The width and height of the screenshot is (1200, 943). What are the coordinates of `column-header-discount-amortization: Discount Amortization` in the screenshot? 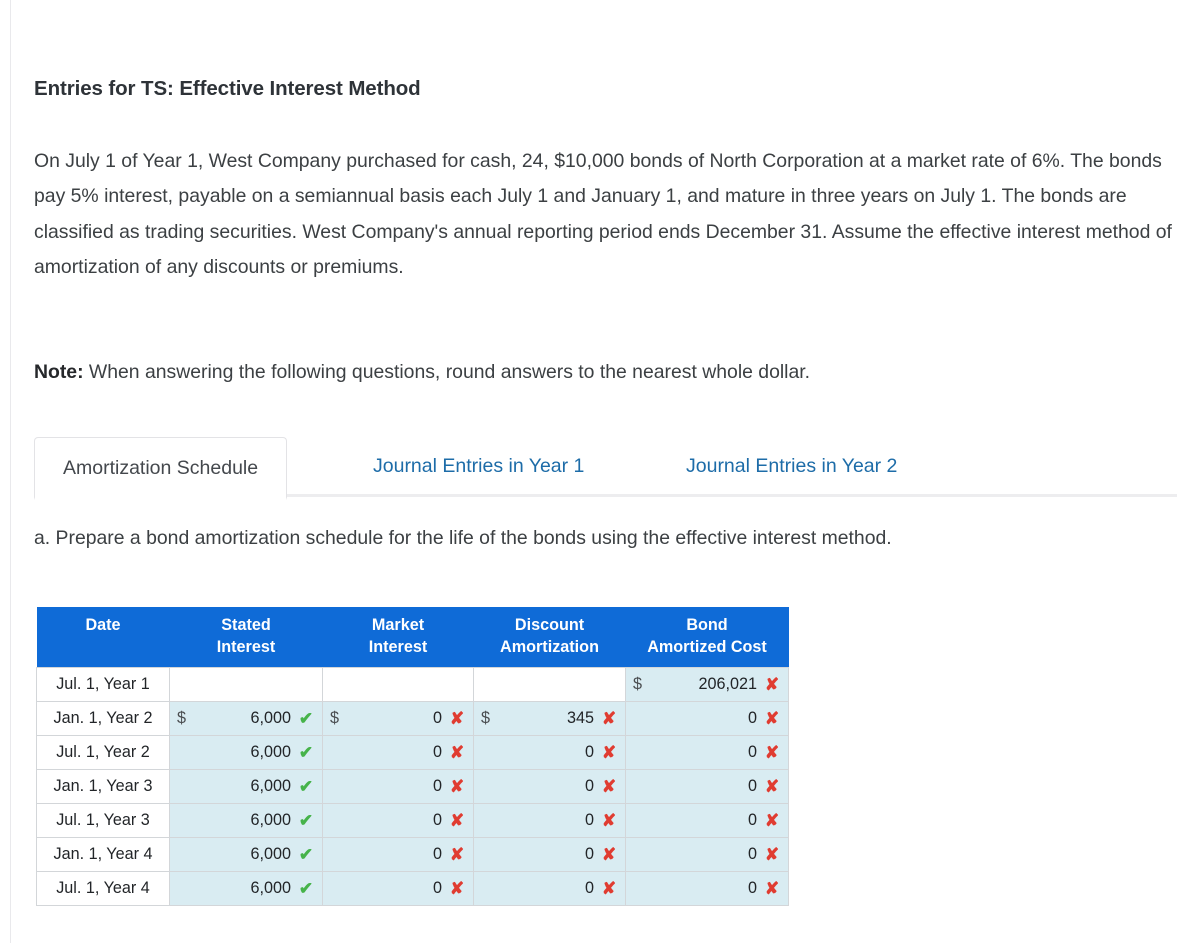 It's located at (549, 637).